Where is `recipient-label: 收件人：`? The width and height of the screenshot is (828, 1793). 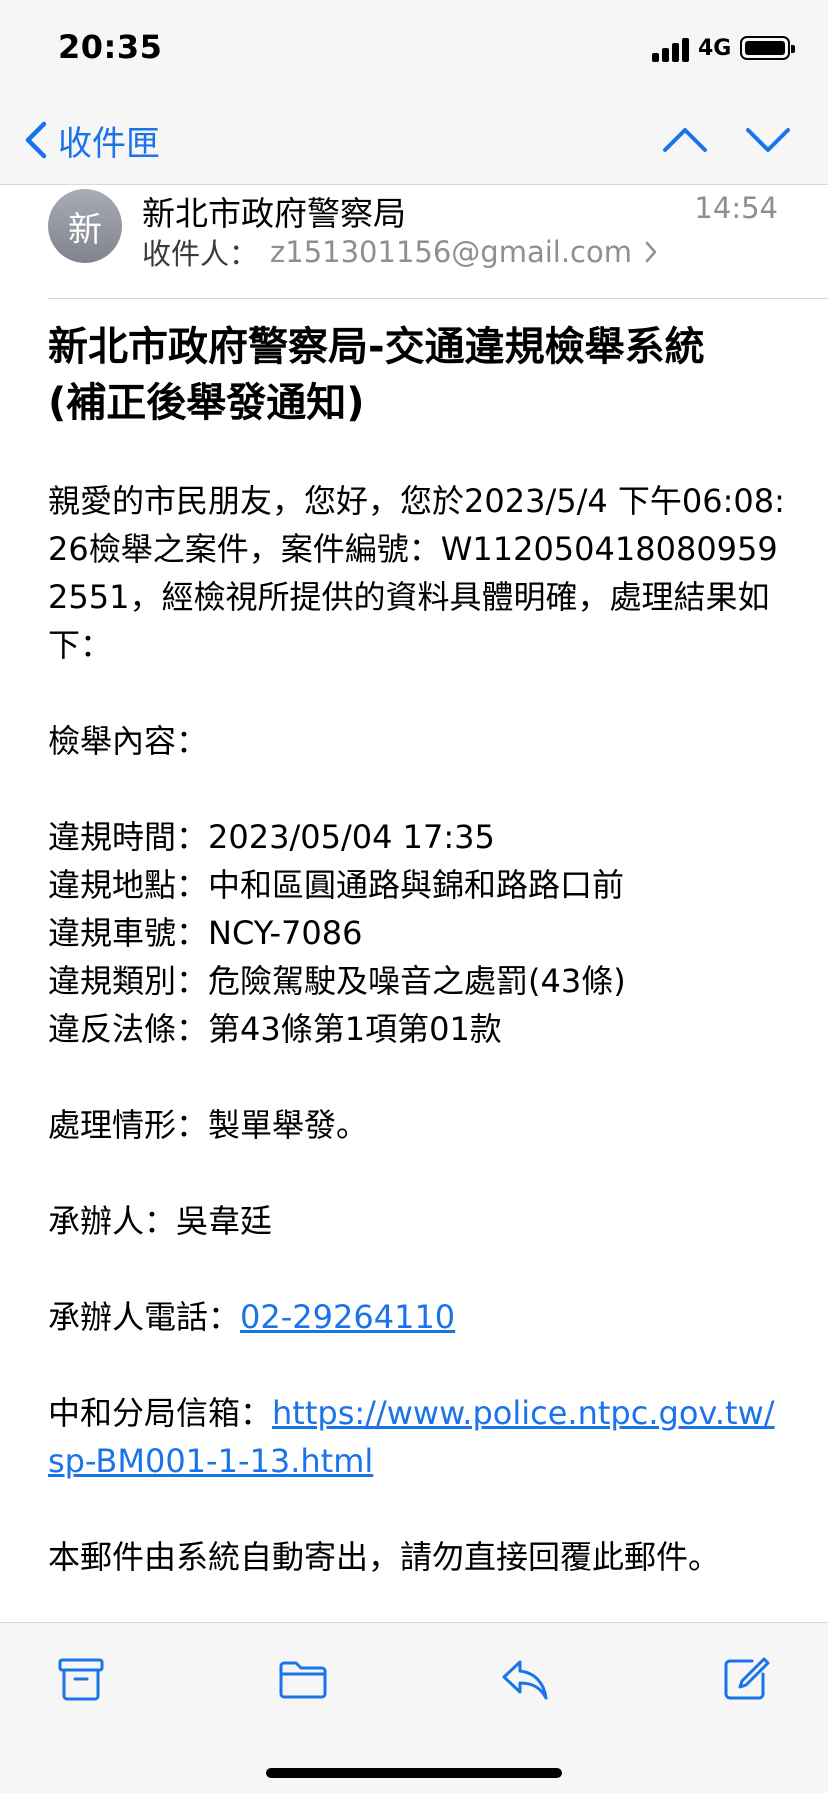
recipient-label: 收件人： is located at coordinates (200, 254).